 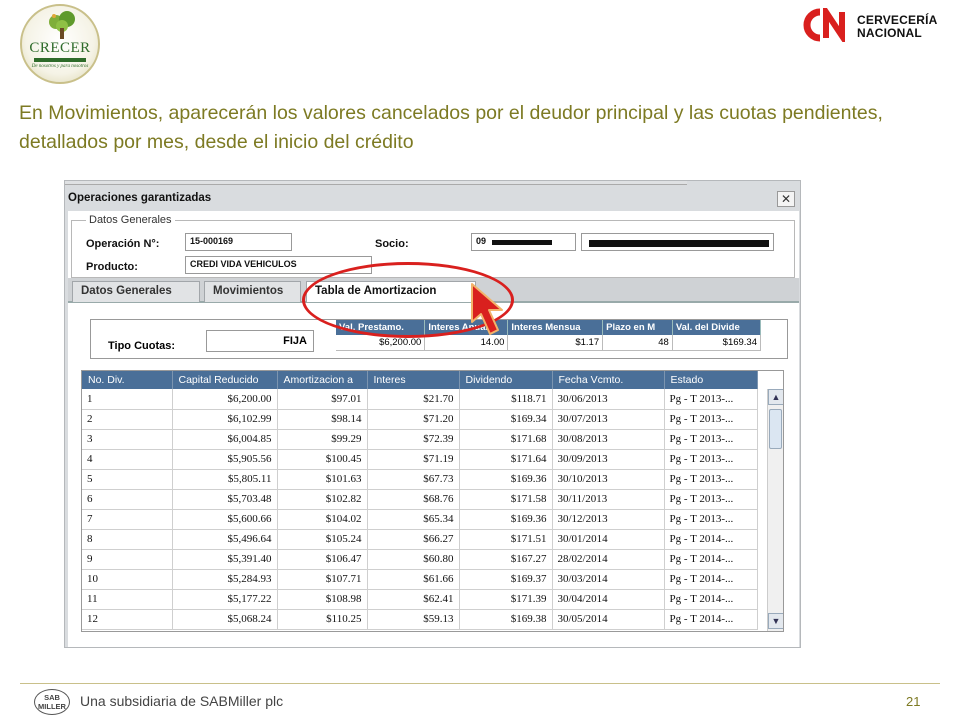 What do you see at coordinates (252, 291) in the screenshot?
I see `tab-movimientos: Movimientos` at bounding box center [252, 291].